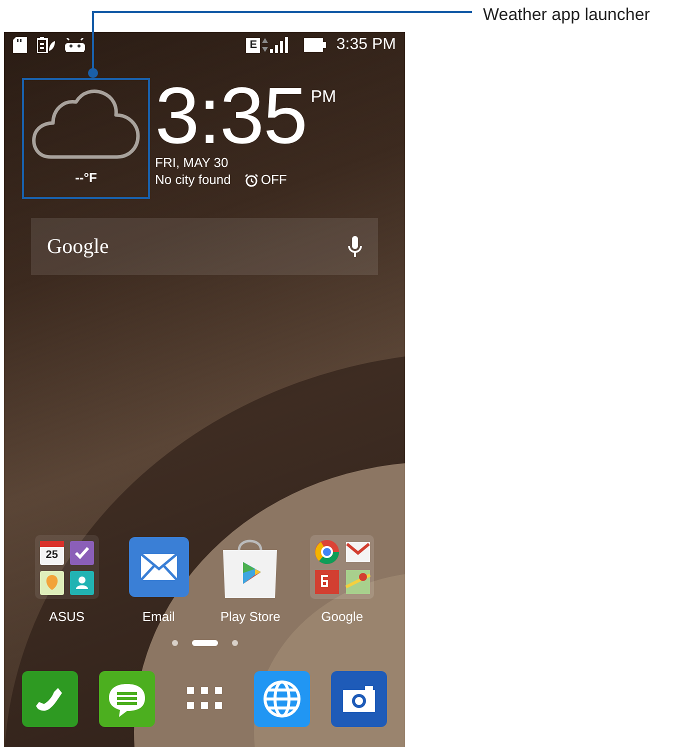 Image resolution: width=684 pixels, height=747 pixels. What do you see at coordinates (273, 180) in the screenshot?
I see `alarm-status: OFF` at bounding box center [273, 180].